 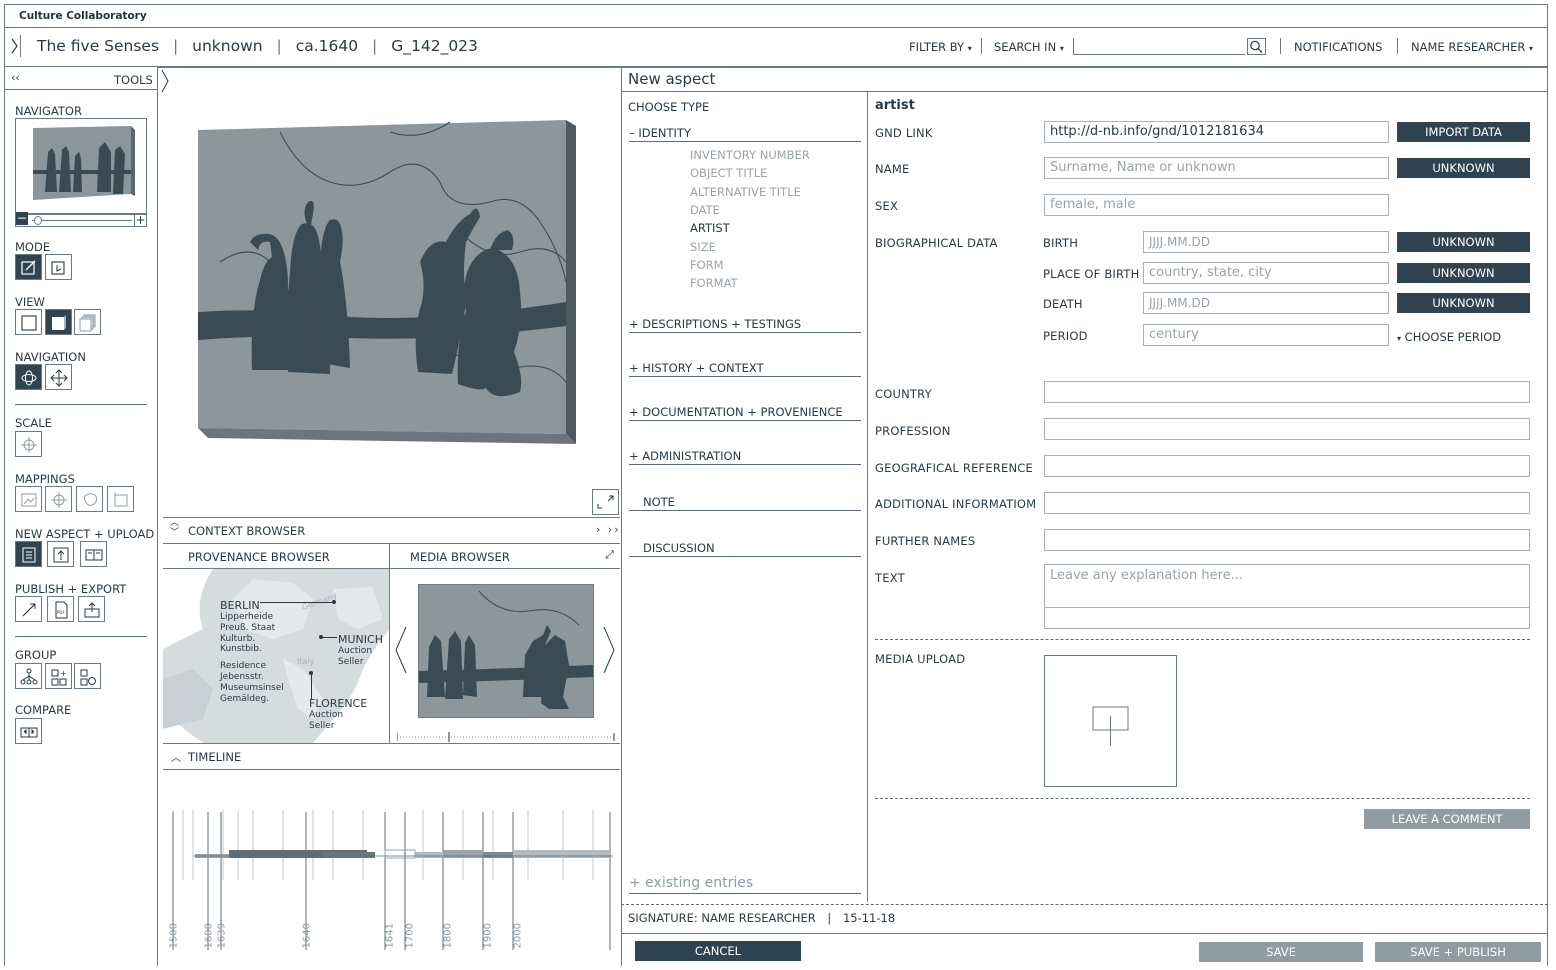 I want to click on pan-button, so click(x=58, y=377).